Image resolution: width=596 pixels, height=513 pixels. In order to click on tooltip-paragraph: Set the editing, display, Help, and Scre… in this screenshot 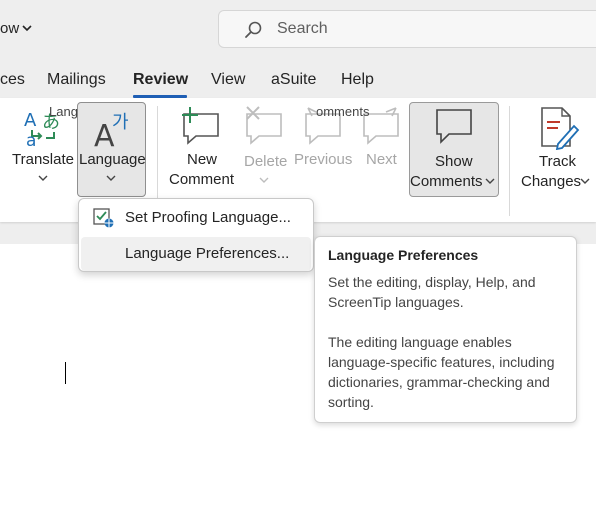, I will do `click(432, 292)`.